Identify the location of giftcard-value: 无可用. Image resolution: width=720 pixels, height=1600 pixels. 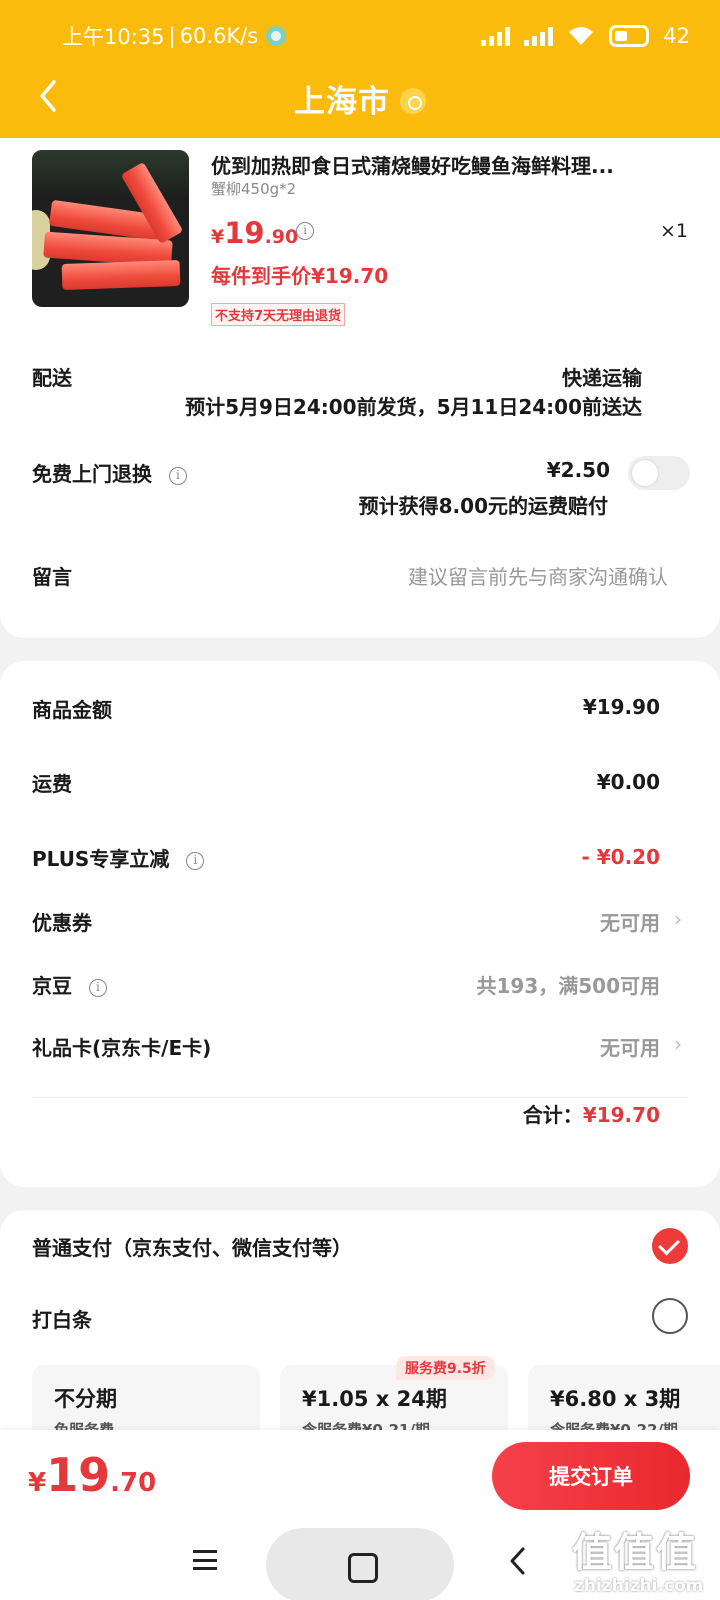
(630, 1046).